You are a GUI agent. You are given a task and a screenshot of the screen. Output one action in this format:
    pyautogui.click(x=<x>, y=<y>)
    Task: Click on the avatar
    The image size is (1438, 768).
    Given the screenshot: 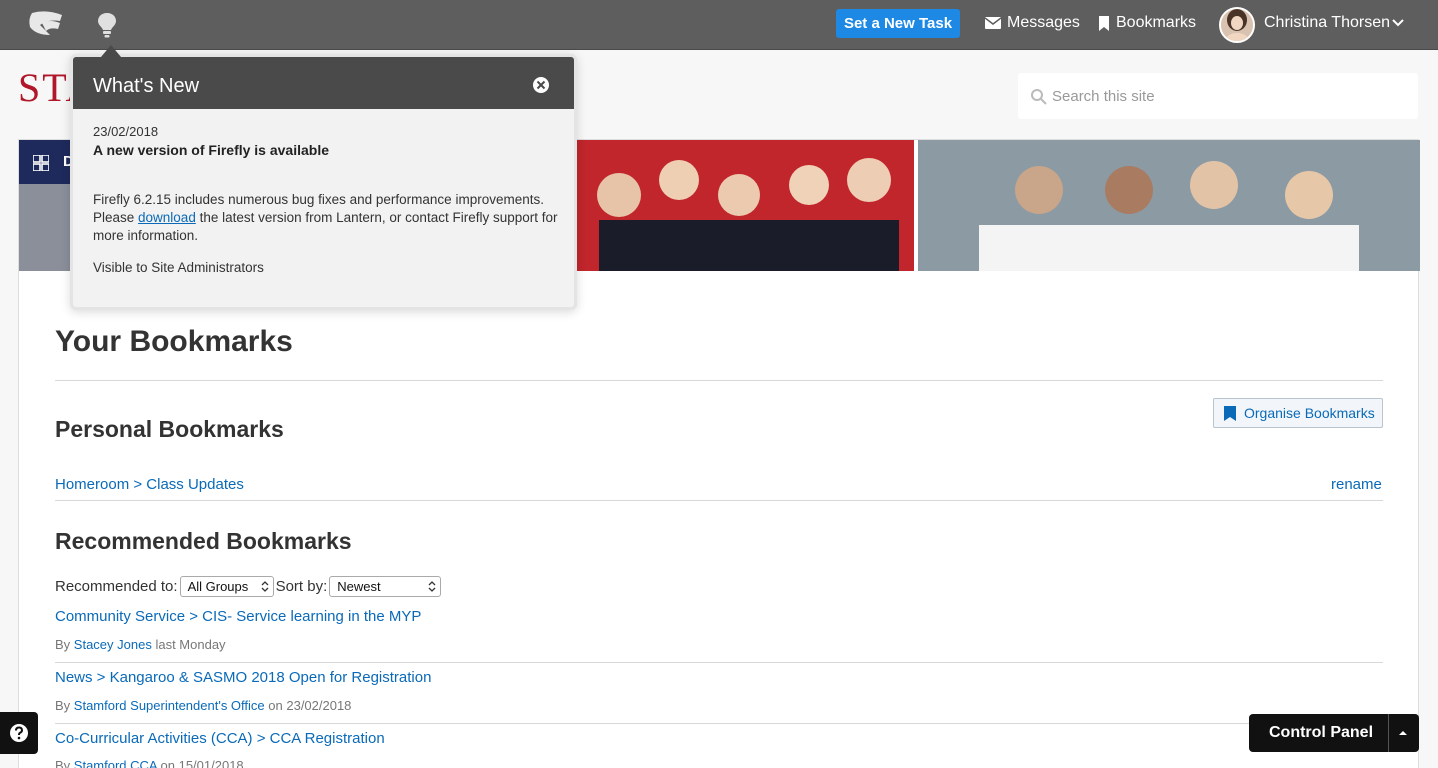 What is the action you would take?
    pyautogui.click(x=1237, y=25)
    